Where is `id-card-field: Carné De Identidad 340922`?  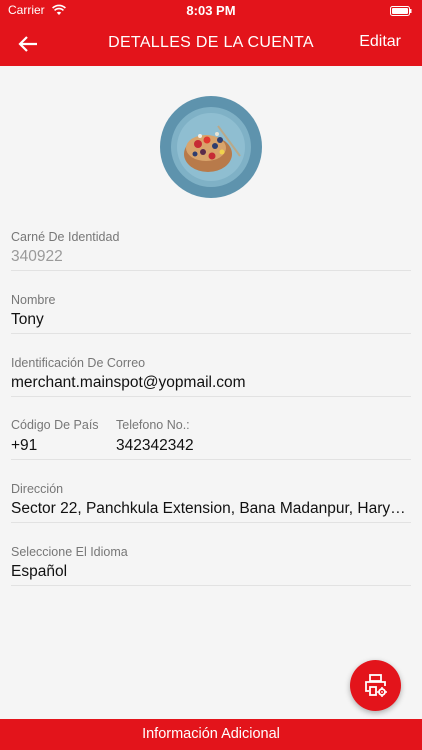
id-card-field: Carné De Identidad 340922 is located at coordinates (211, 248).